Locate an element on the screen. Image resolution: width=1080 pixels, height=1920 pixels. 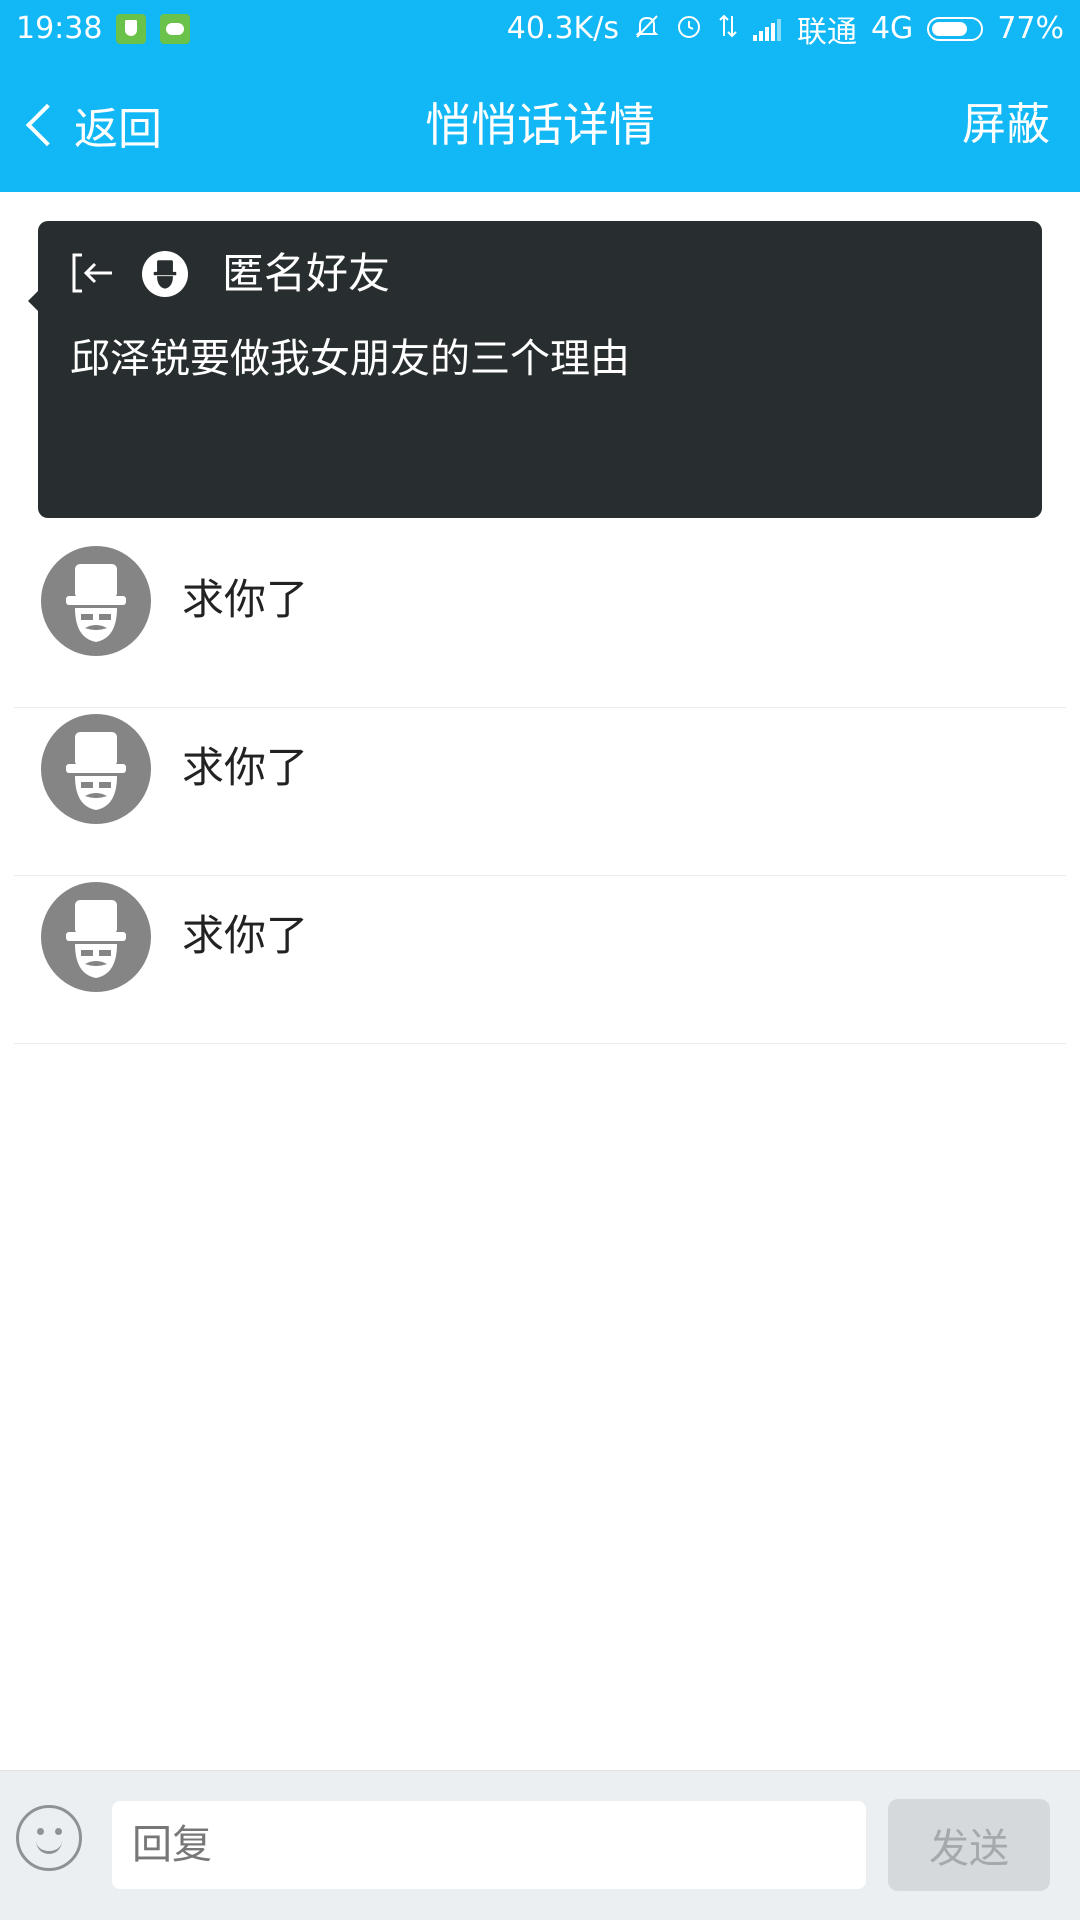
message-text: 邱泽锐要做我女朋友的三个理由 is located at coordinates (350, 359).